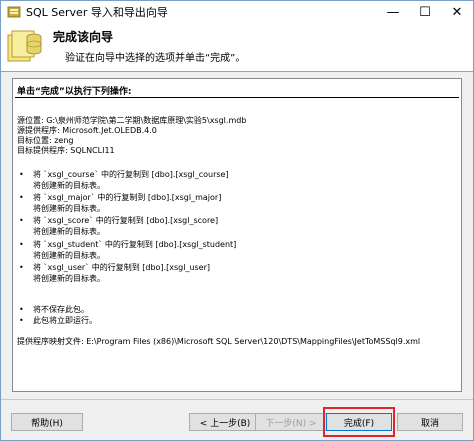  Describe the element at coordinates (61, 309) in the screenshot. I see `package-save-note: 将不保存此包。` at that location.